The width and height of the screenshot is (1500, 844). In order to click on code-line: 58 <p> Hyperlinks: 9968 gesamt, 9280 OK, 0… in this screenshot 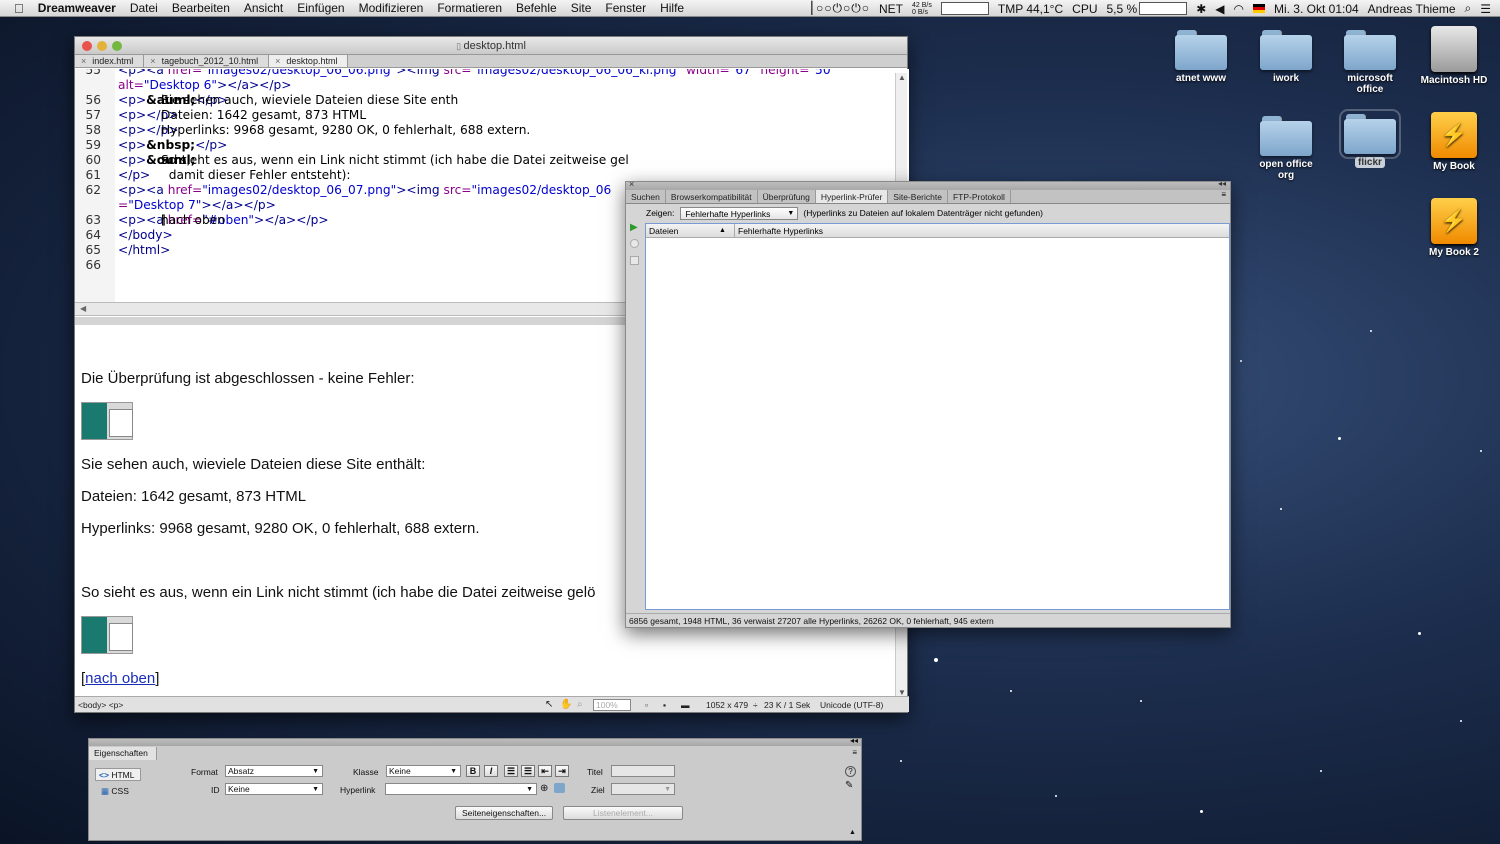, I will do `click(492, 130)`.